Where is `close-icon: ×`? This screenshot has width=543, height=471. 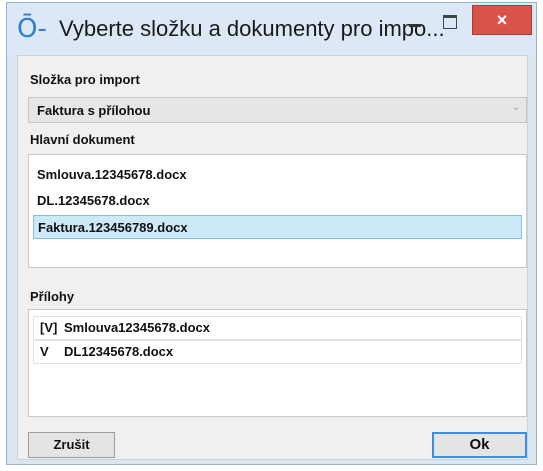
close-icon: × is located at coordinates (502, 20).